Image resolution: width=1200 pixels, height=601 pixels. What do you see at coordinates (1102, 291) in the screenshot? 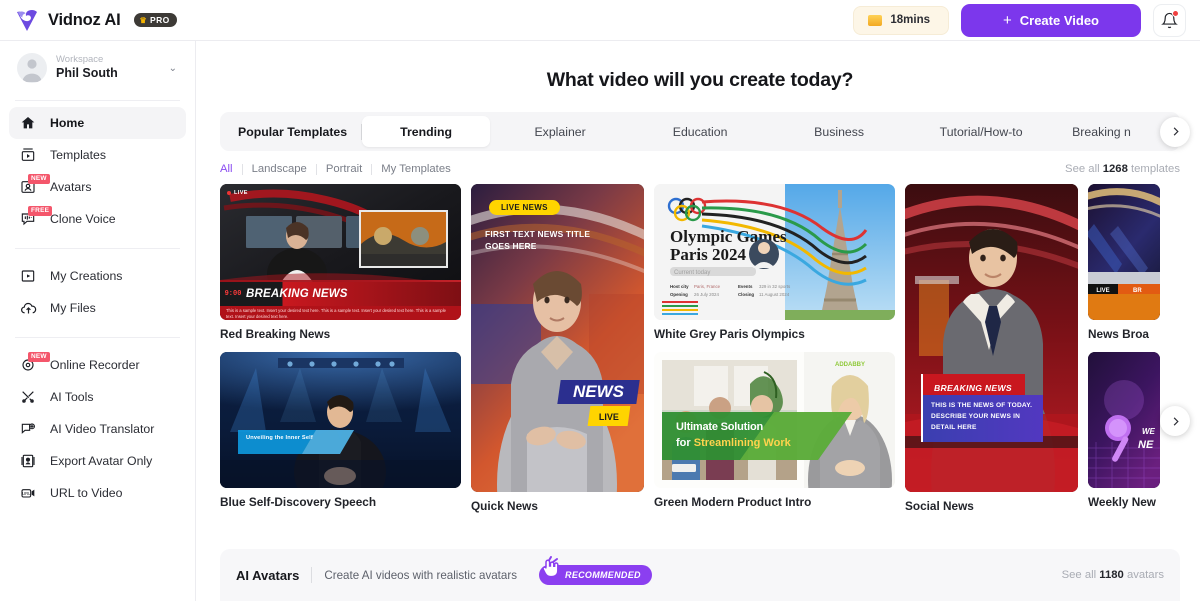
I see `live-label-art: LIVE` at bounding box center [1102, 291].